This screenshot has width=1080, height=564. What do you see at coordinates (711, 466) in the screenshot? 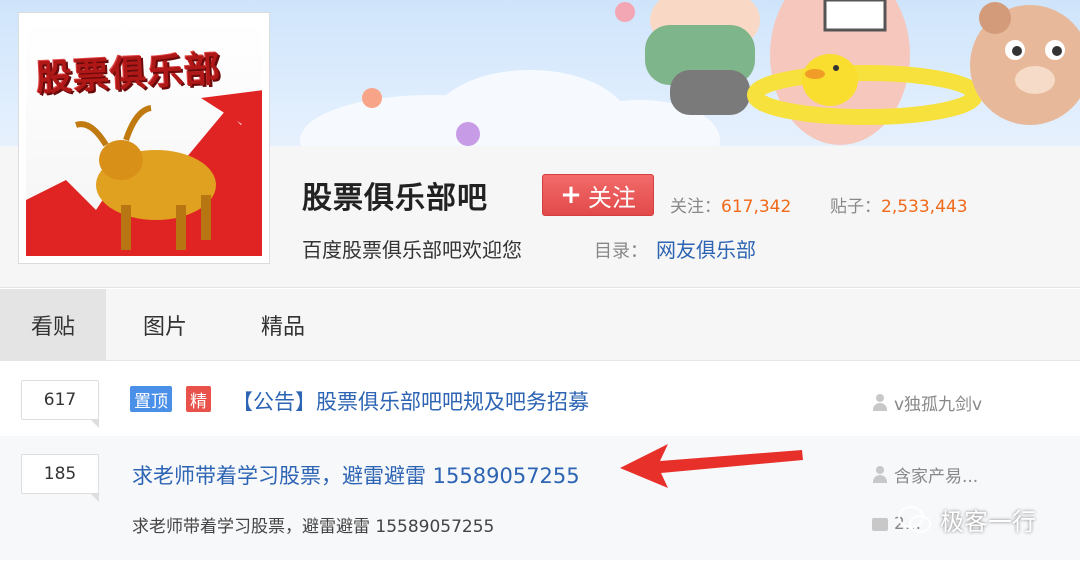
I see `arrow-annotation-icon` at bounding box center [711, 466].